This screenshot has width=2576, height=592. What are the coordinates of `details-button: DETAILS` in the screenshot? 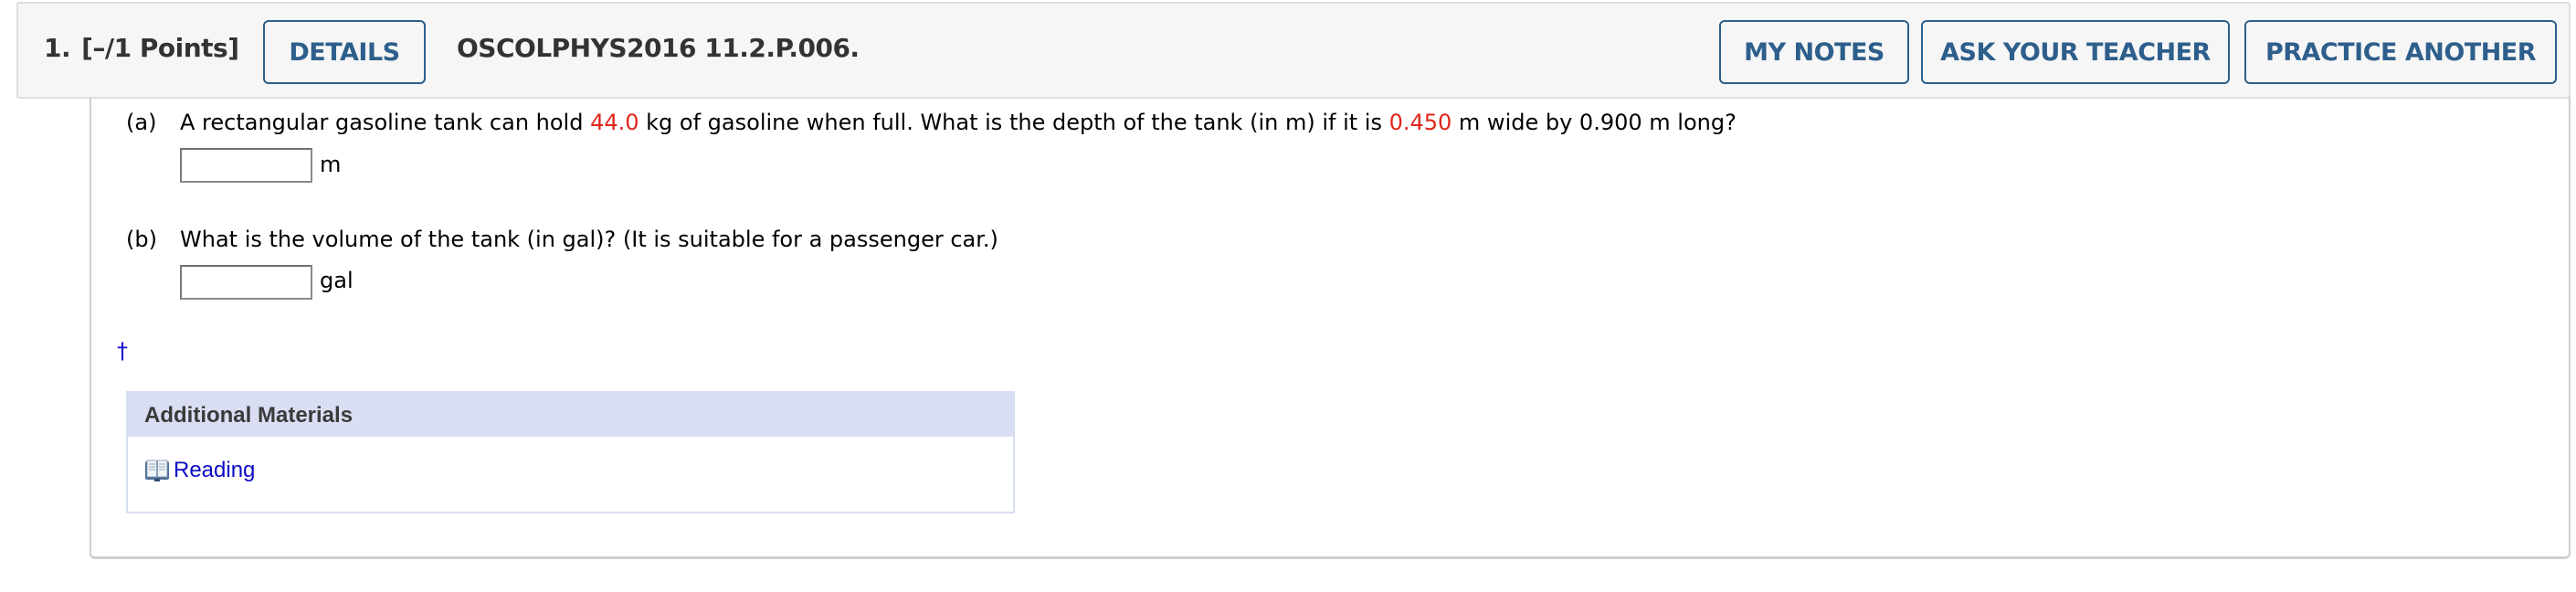 It's located at (344, 52).